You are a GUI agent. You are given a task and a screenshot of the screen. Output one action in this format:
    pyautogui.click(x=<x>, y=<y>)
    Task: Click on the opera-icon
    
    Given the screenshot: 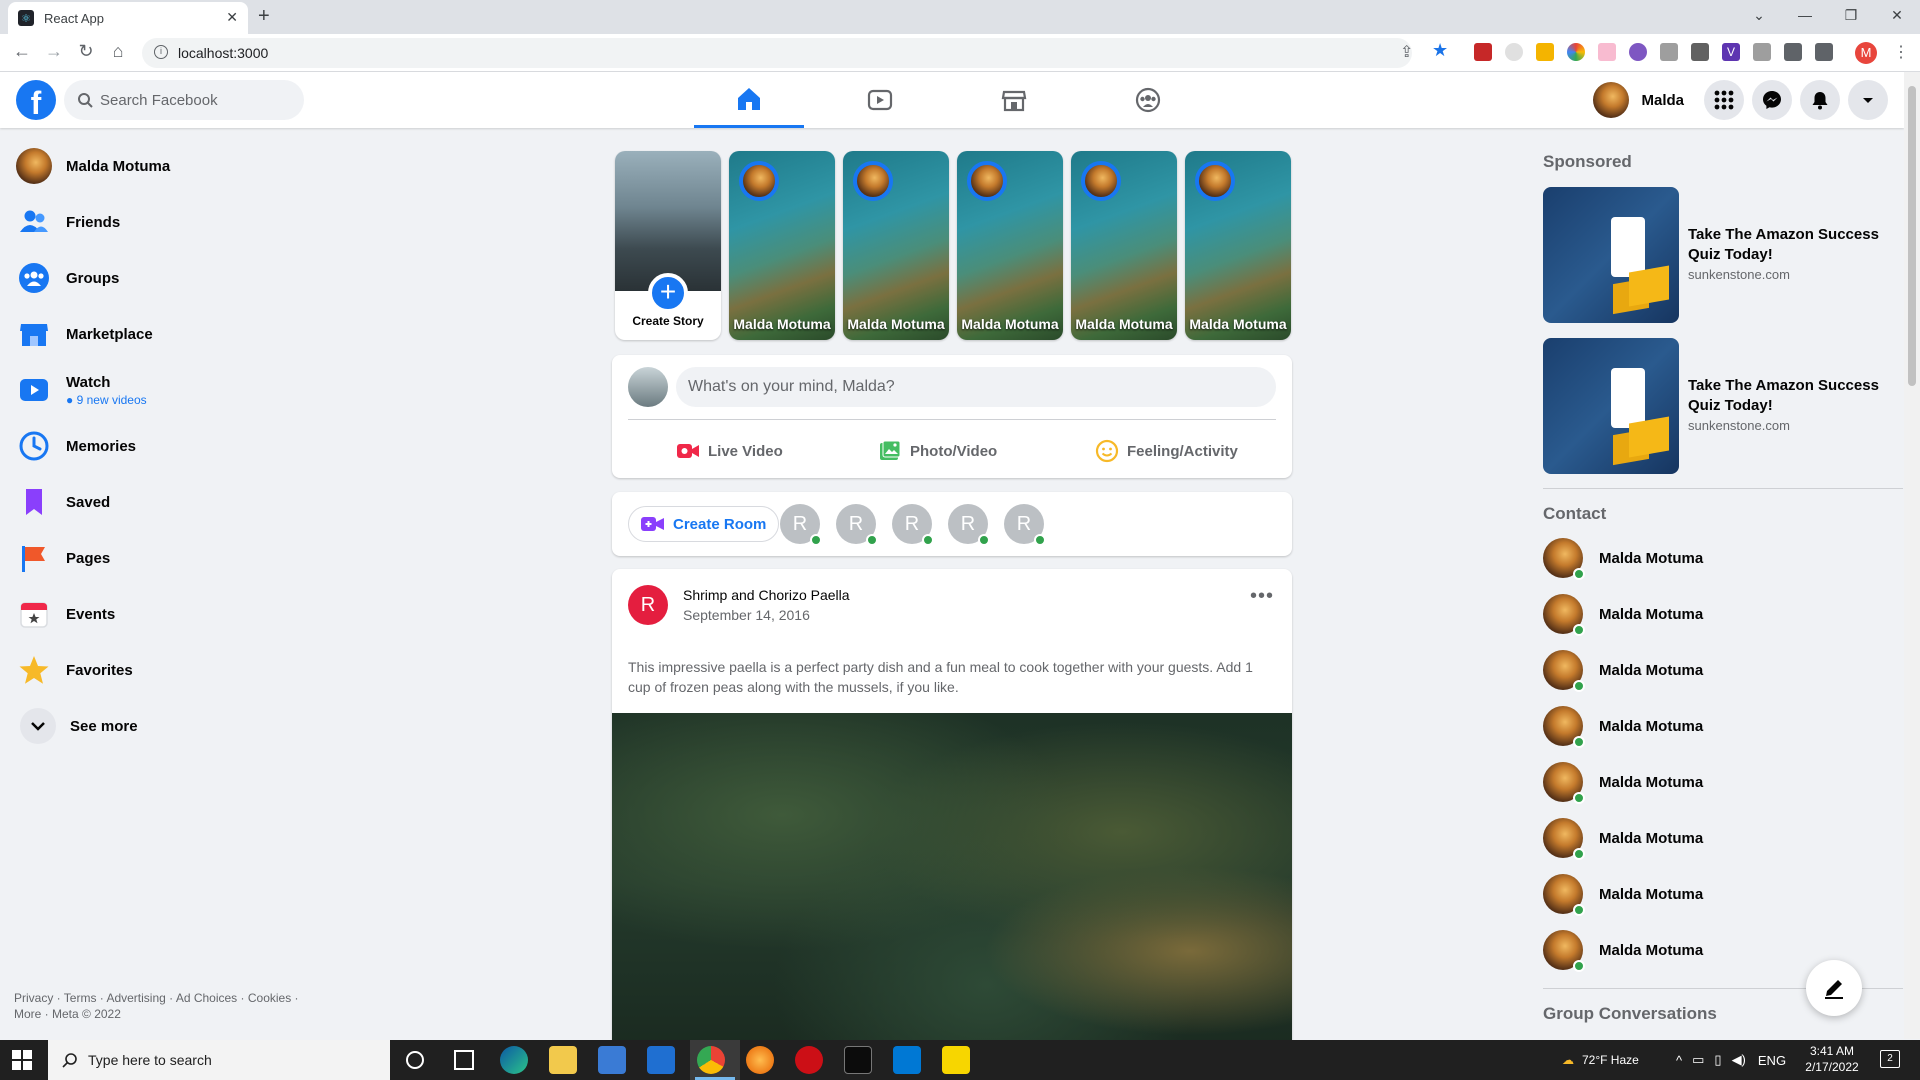 What is the action you would take?
    pyautogui.click(x=809, y=1060)
    